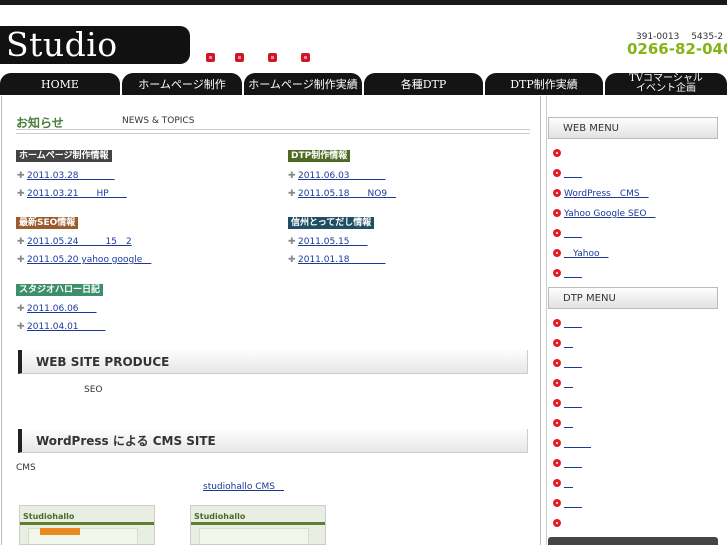 This screenshot has width=727, height=545. What do you see at coordinates (677, 49) in the screenshot?
I see `contact-phone: 0266-82-0409` at bounding box center [677, 49].